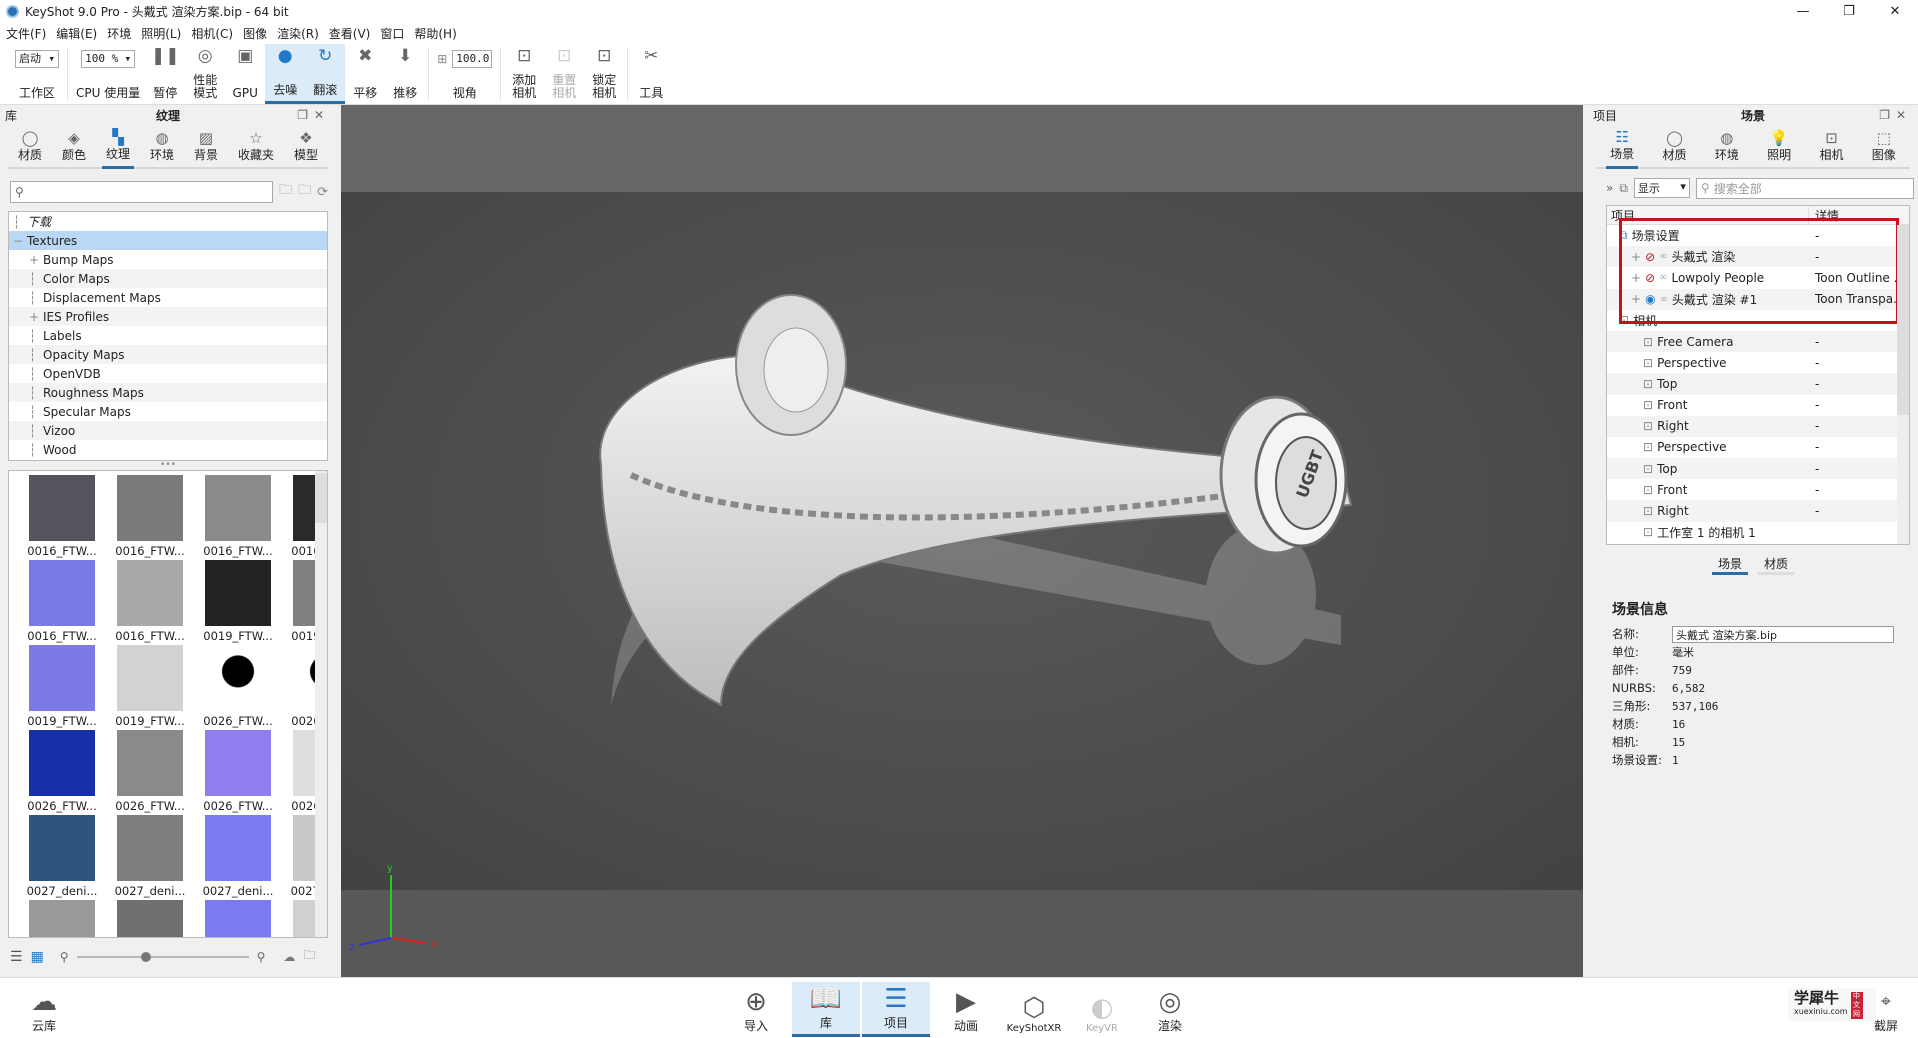  What do you see at coordinates (162, 956) in the screenshot?
I see `thumbnail-size-slider` at bounding box center [162, 956].